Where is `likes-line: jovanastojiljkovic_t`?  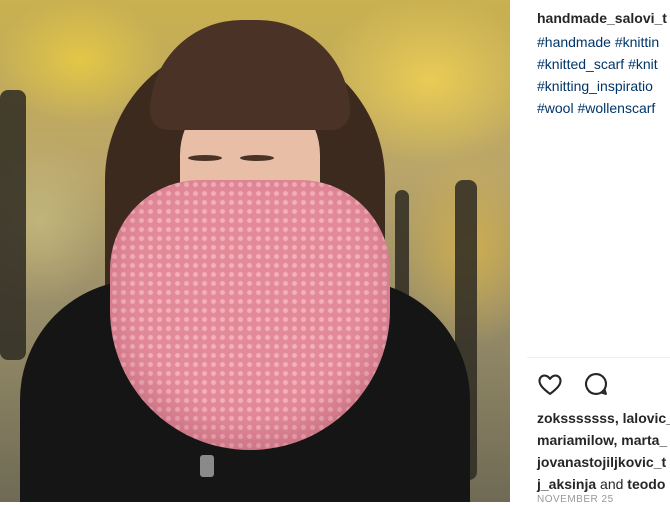 likes-line: jovanastojiljkovic_t is located at coordinates (603, 463).